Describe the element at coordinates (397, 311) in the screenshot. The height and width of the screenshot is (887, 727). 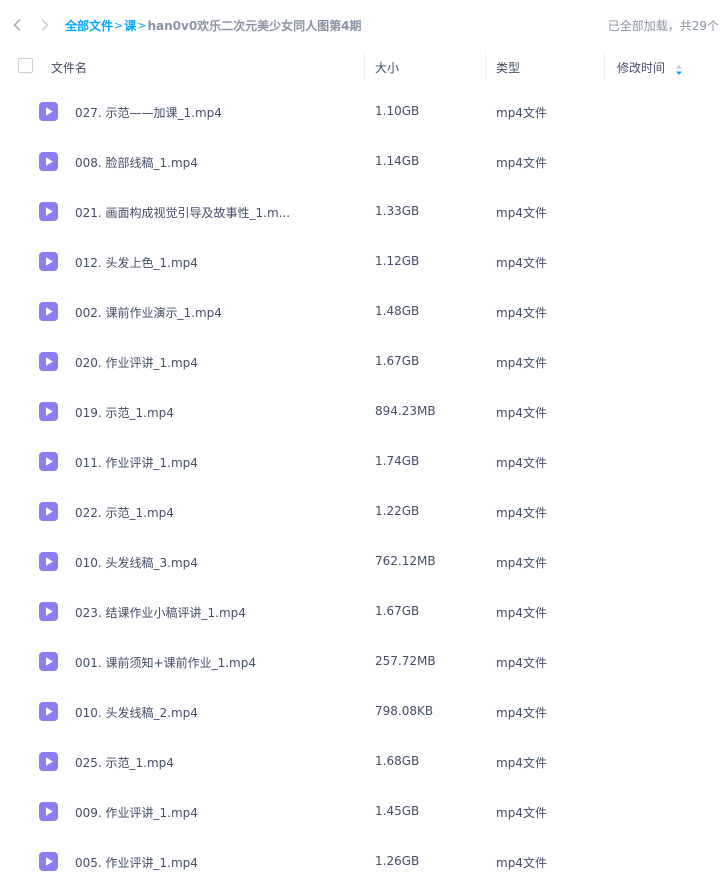
I see `file-size: 1.48GB` at that location.